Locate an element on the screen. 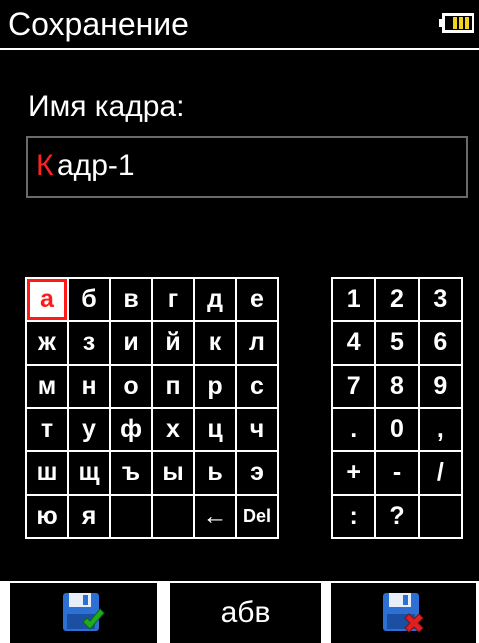  key-t: т is located at coordinates (47, 429).